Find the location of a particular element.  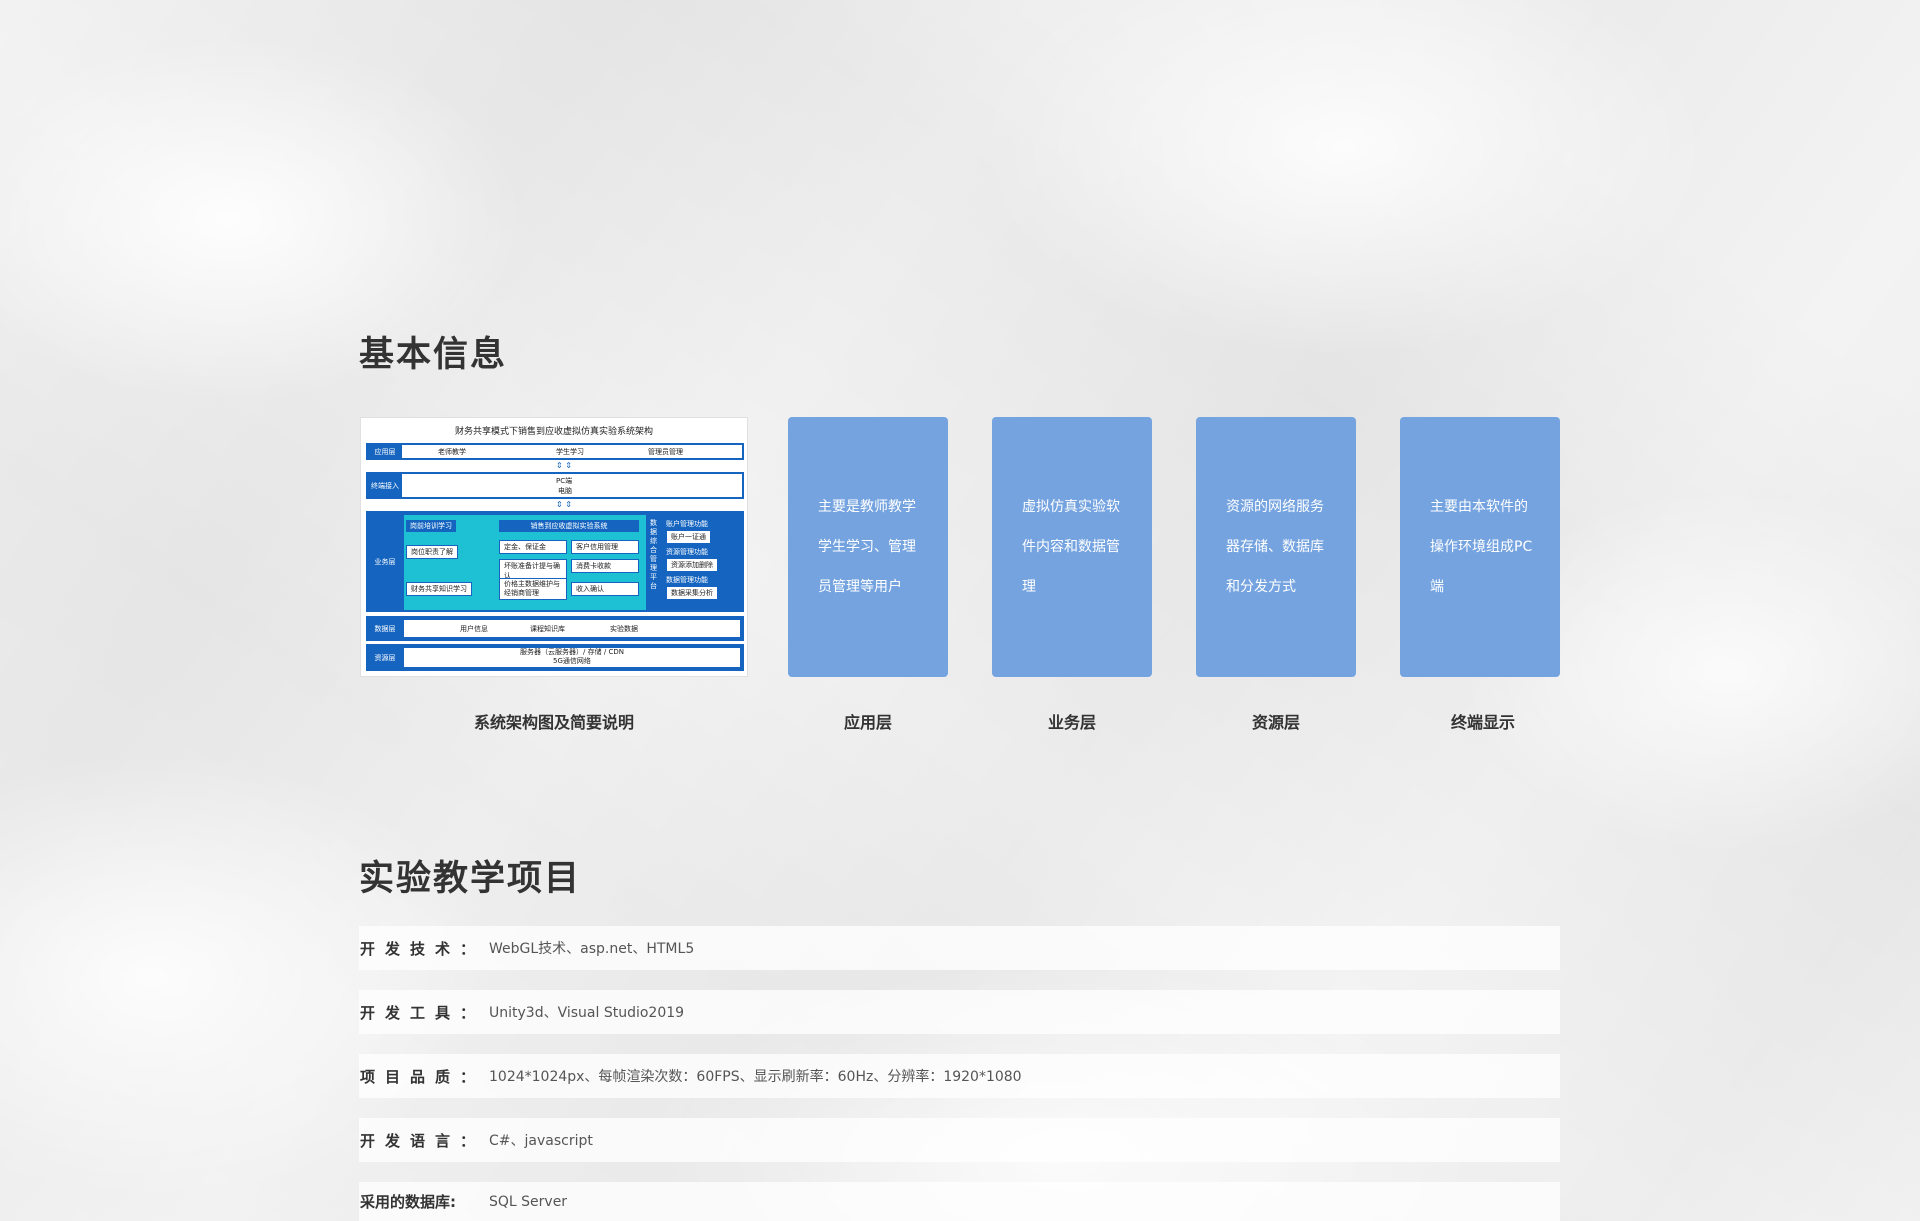

data-layer-tag: 数据层 is located at coordinates (385, 628).